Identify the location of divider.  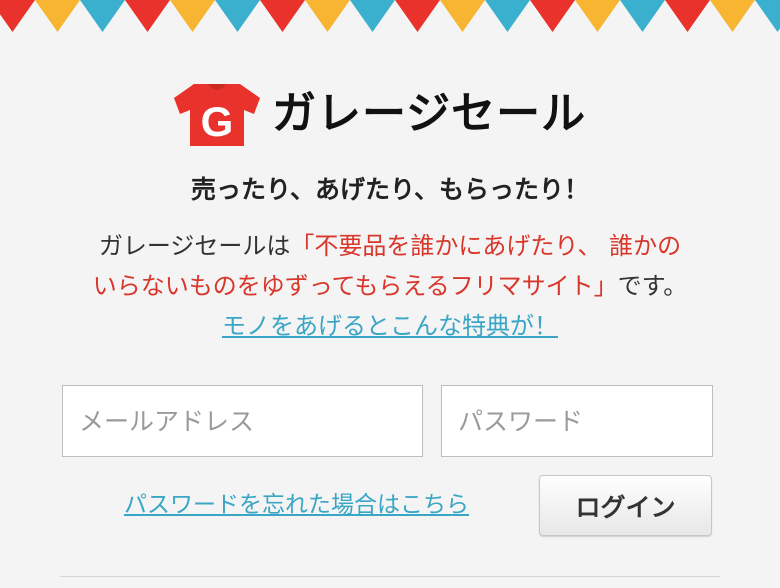
(390, 576).